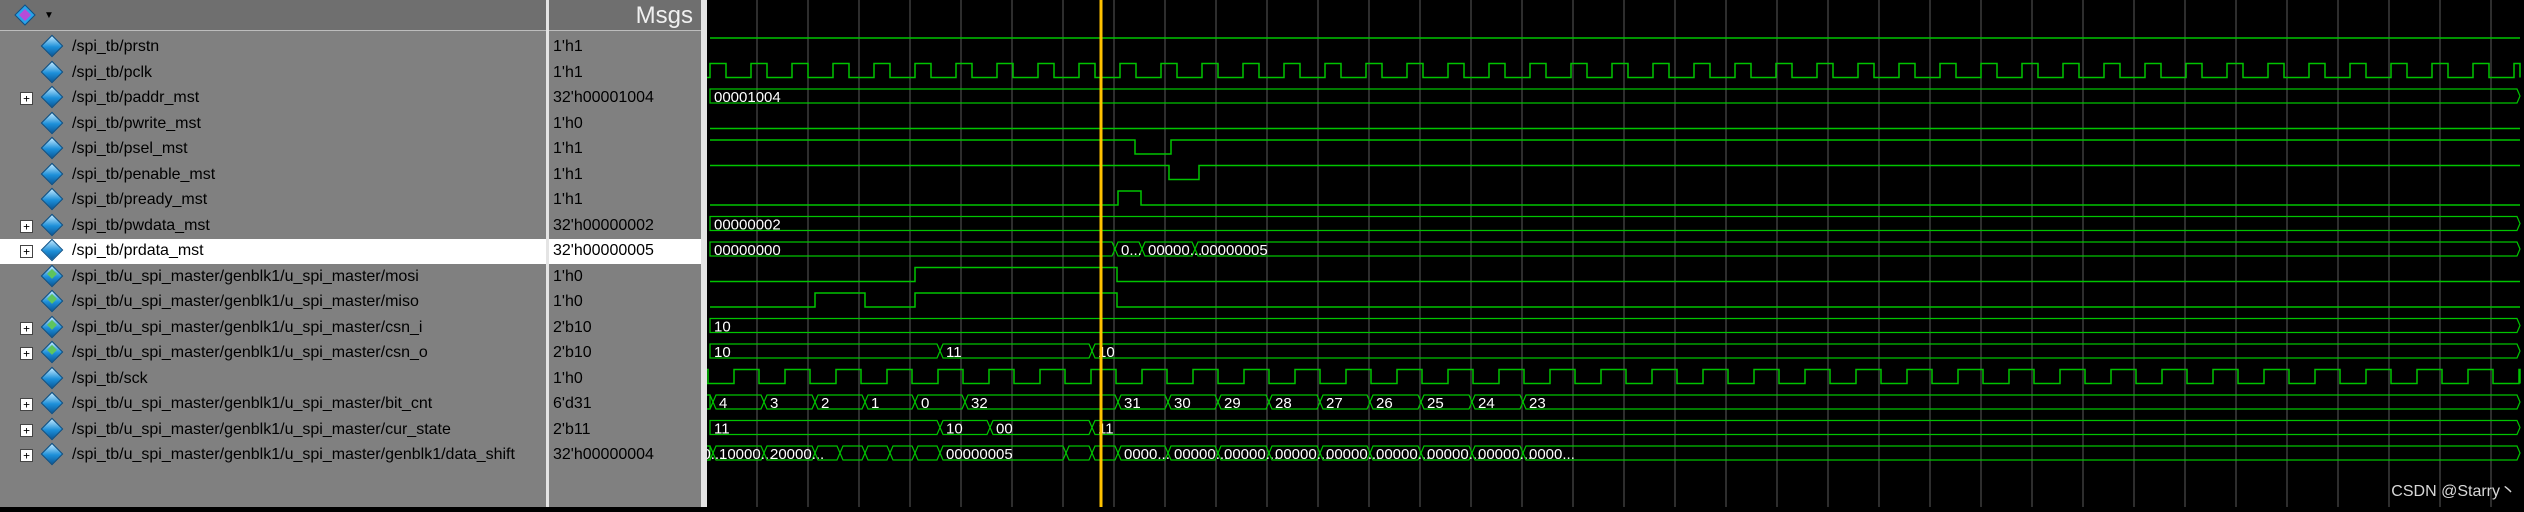 The width and height of the screenshot is (2524, 512). I want to click on bus-value-label: 24, so click(1486, 403).